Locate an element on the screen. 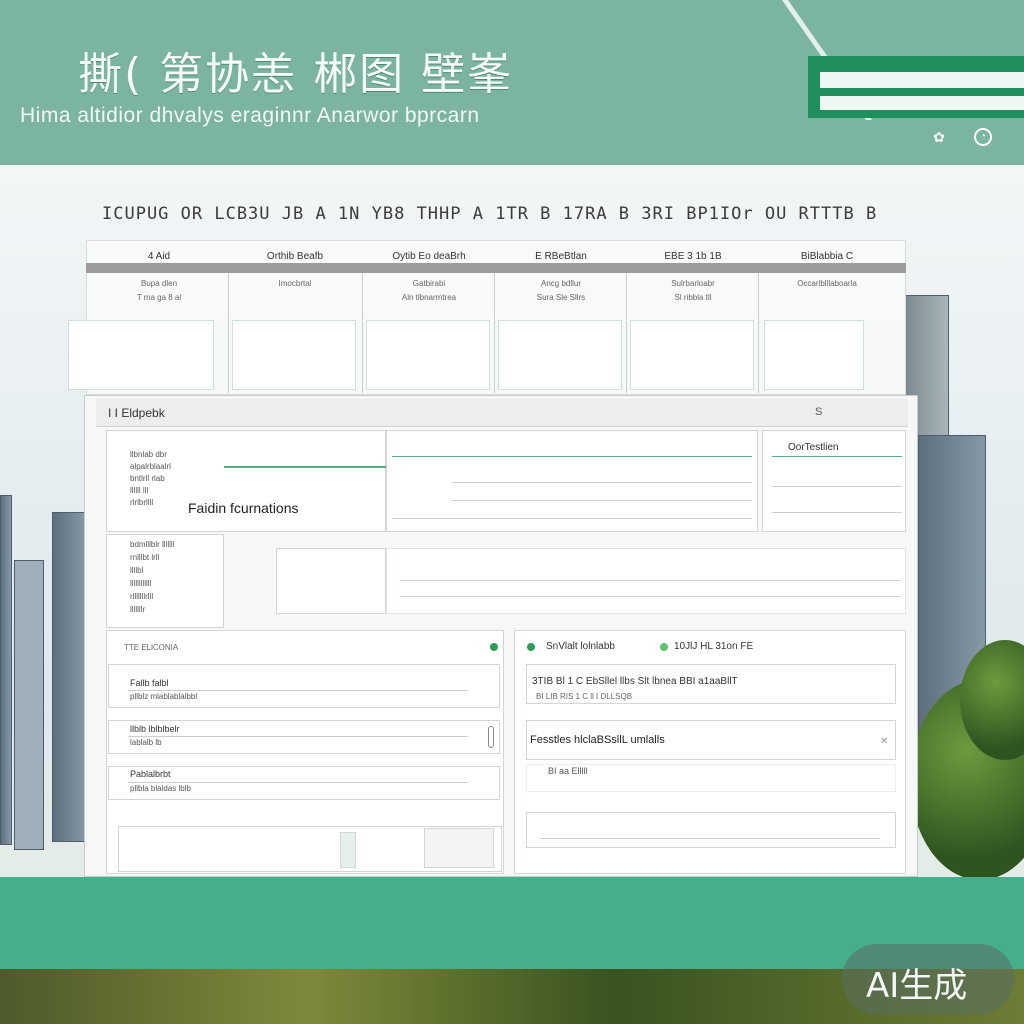  list-item-sub: pllbla blaldas lblb is located at coordinates (160, 788).